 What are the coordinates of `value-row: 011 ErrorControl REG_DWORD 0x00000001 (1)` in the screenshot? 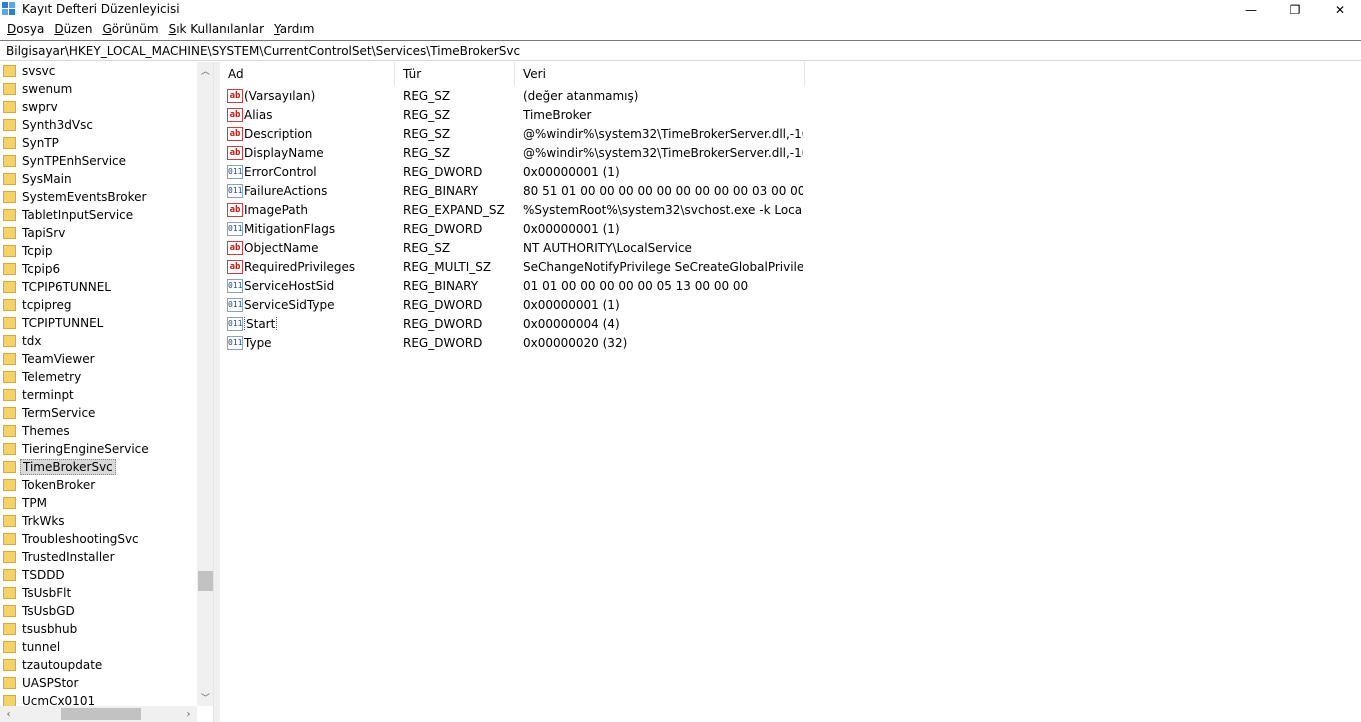 It's located at (790, 172).